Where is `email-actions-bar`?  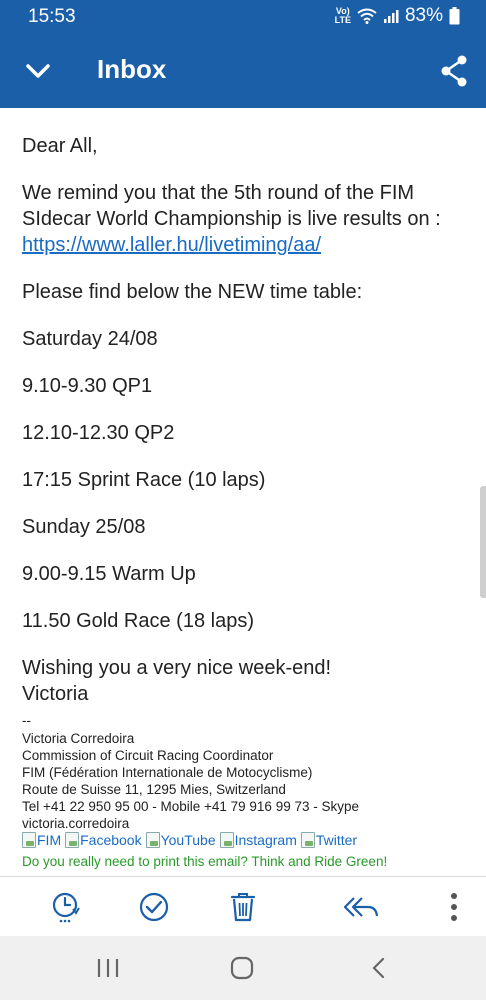 email-actions-bar is located at coordinates (243, 906).